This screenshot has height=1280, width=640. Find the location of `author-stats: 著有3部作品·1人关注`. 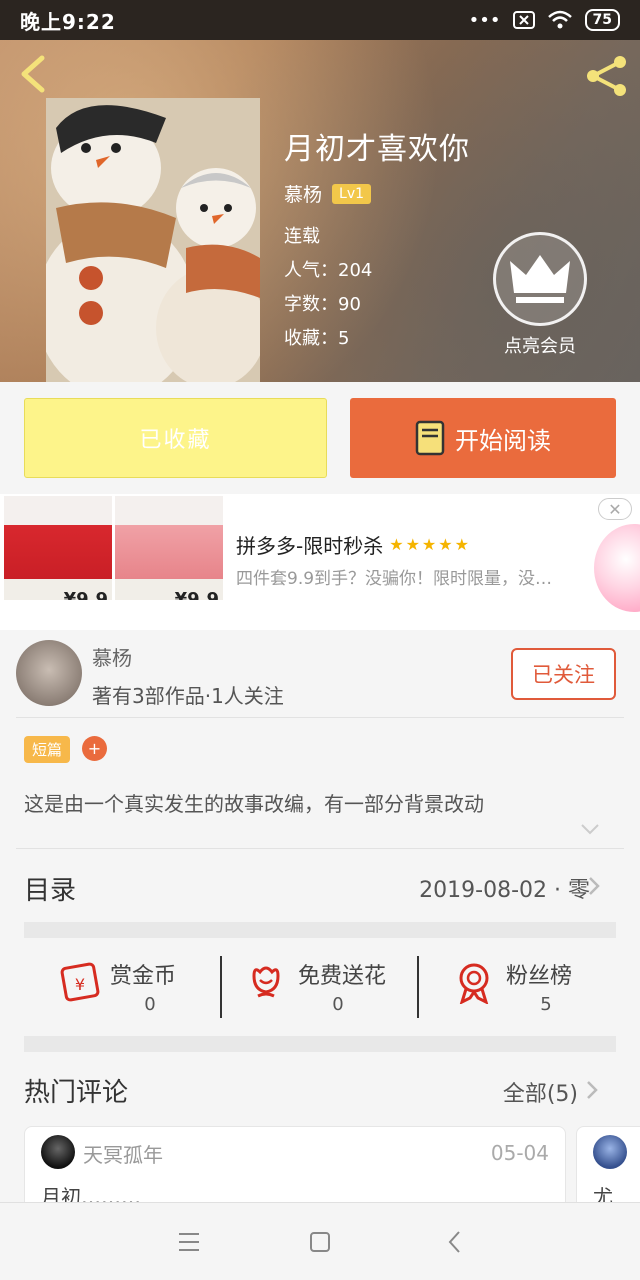

author-stats: 著有3部作品·1人关注 is located at coordinates (188, 696).